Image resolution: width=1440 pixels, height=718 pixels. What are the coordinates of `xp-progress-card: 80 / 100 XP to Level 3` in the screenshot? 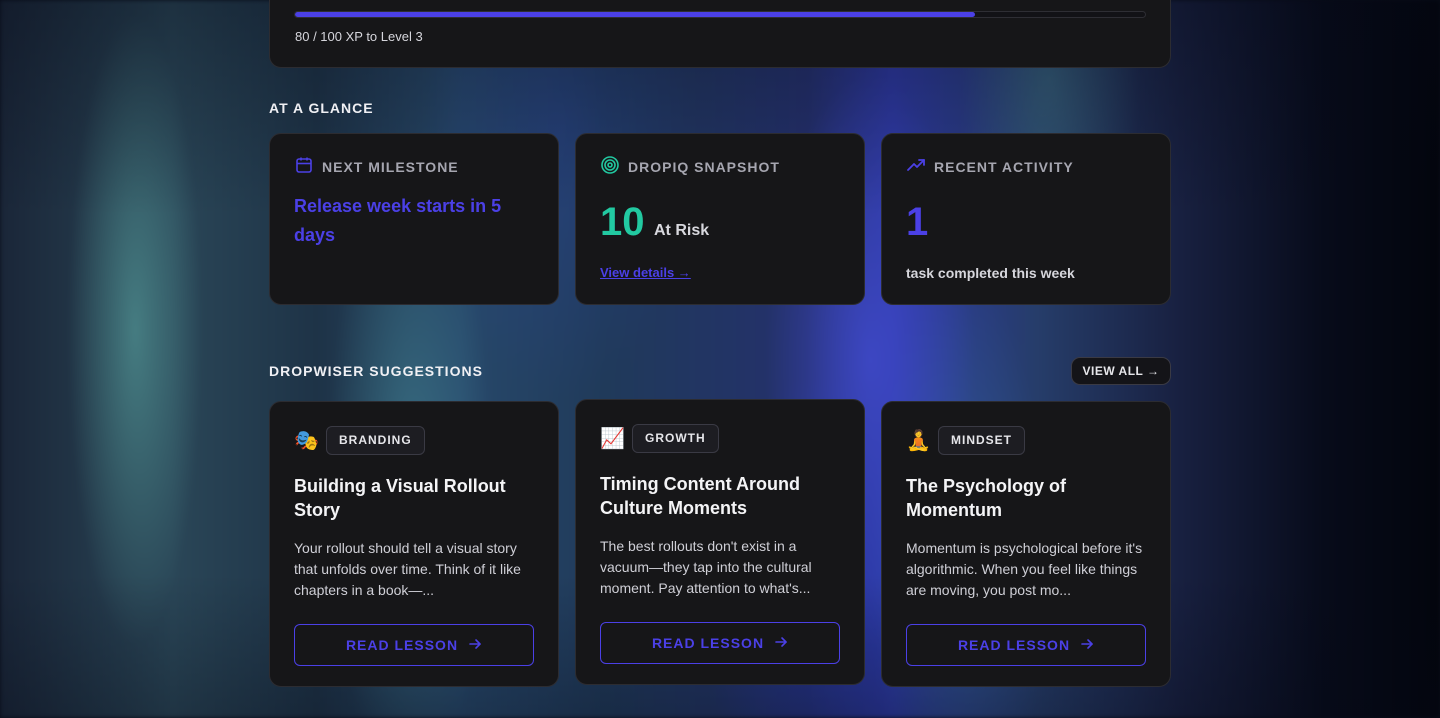 It's located at (720, 34).